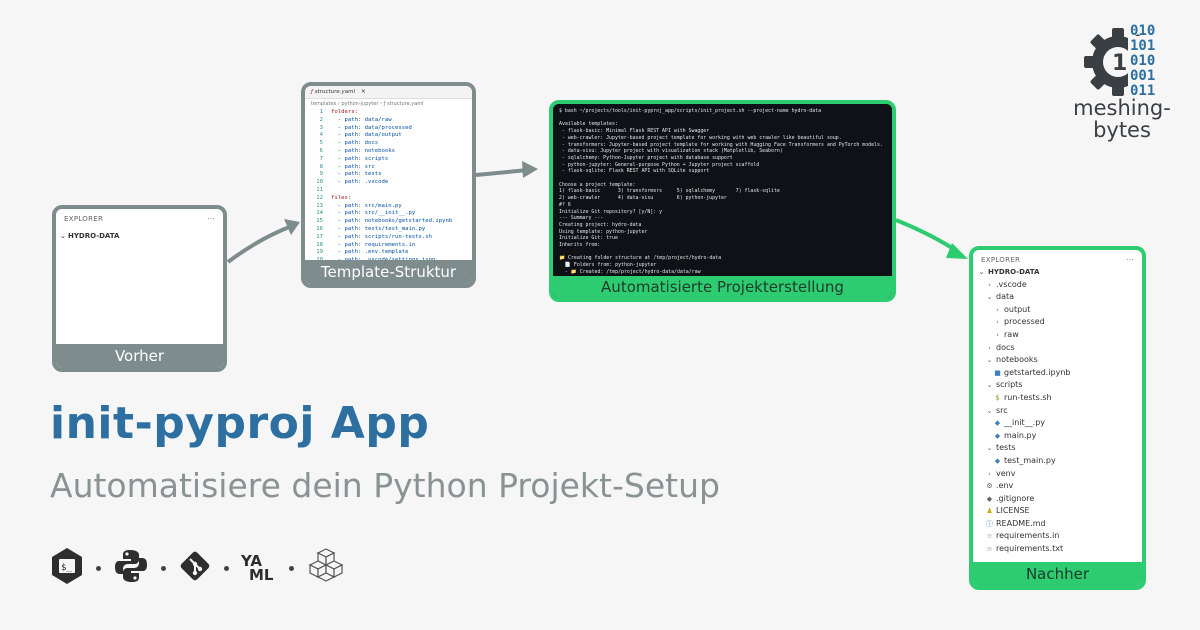 This screenshot has height=630, width=1200. I want to click on tree-item-label: HYDRO-DATA, so click(1014, 272).